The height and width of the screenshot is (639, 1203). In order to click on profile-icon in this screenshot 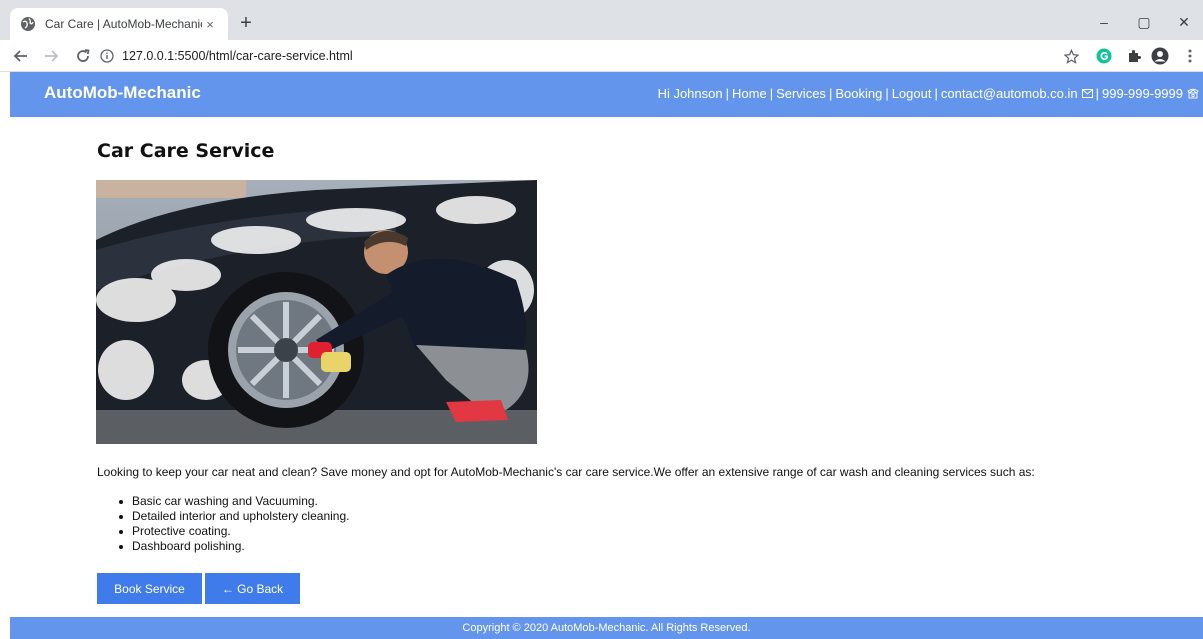, I will do `click(1160, 56)`.